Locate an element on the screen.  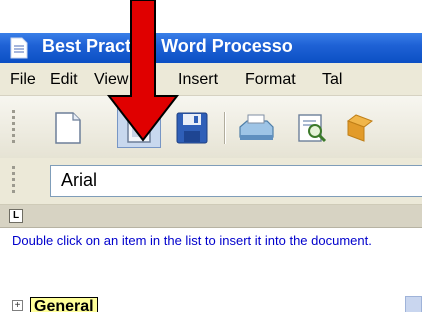
print-preview-button is located at coordinates (312, 128).